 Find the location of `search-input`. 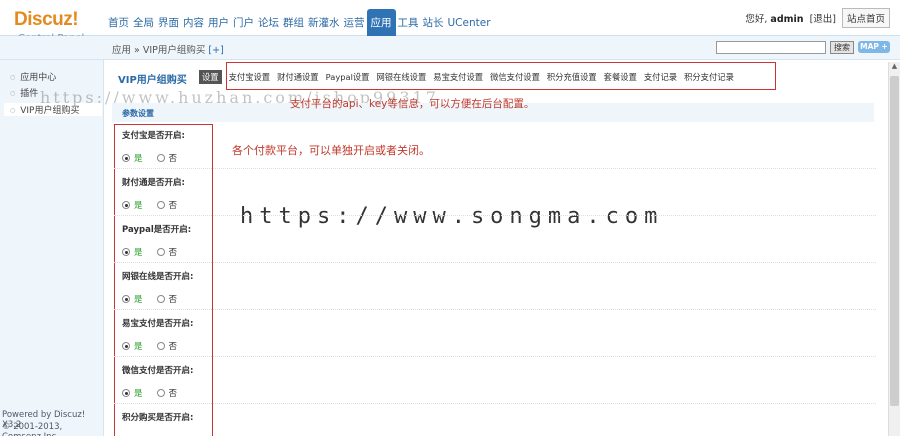

search-input is located at coordinates (771, 47).